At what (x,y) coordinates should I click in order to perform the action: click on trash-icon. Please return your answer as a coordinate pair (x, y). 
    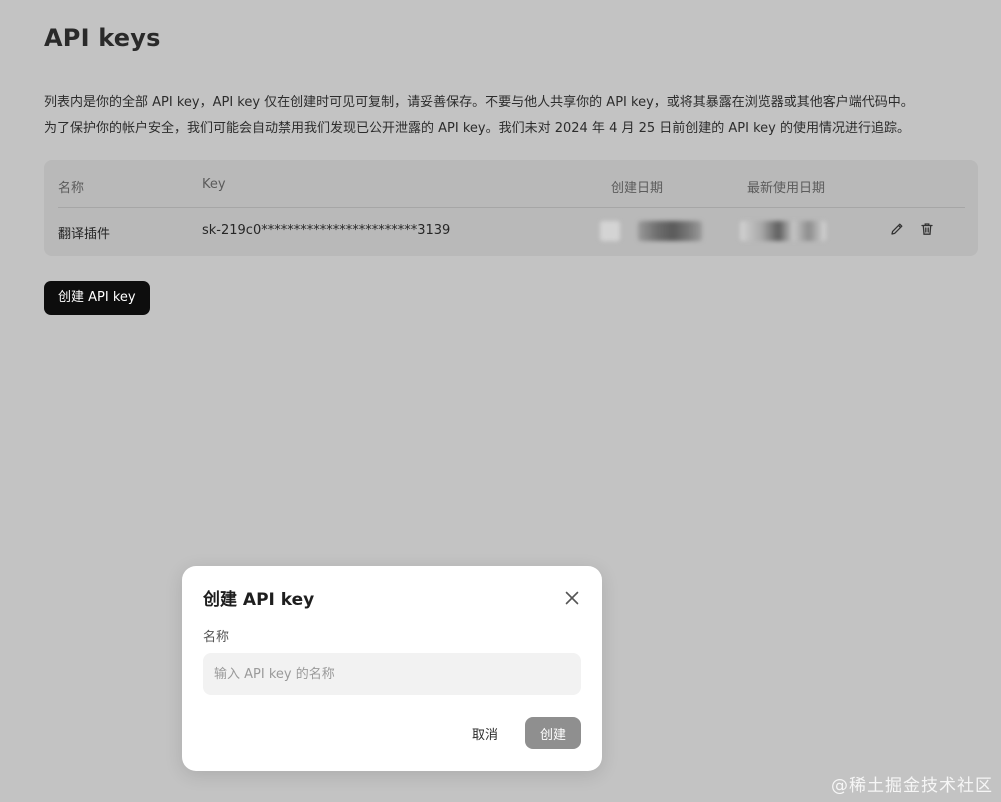
    Looking at the image, I should click on (927, 229).